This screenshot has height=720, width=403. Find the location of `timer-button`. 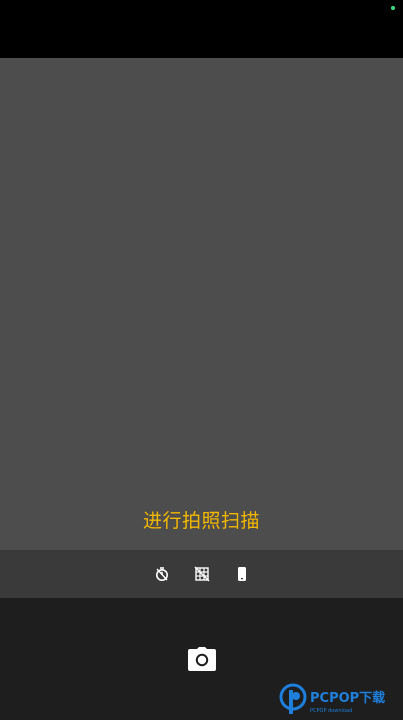

timer-button is located at coordinates (162, 574).